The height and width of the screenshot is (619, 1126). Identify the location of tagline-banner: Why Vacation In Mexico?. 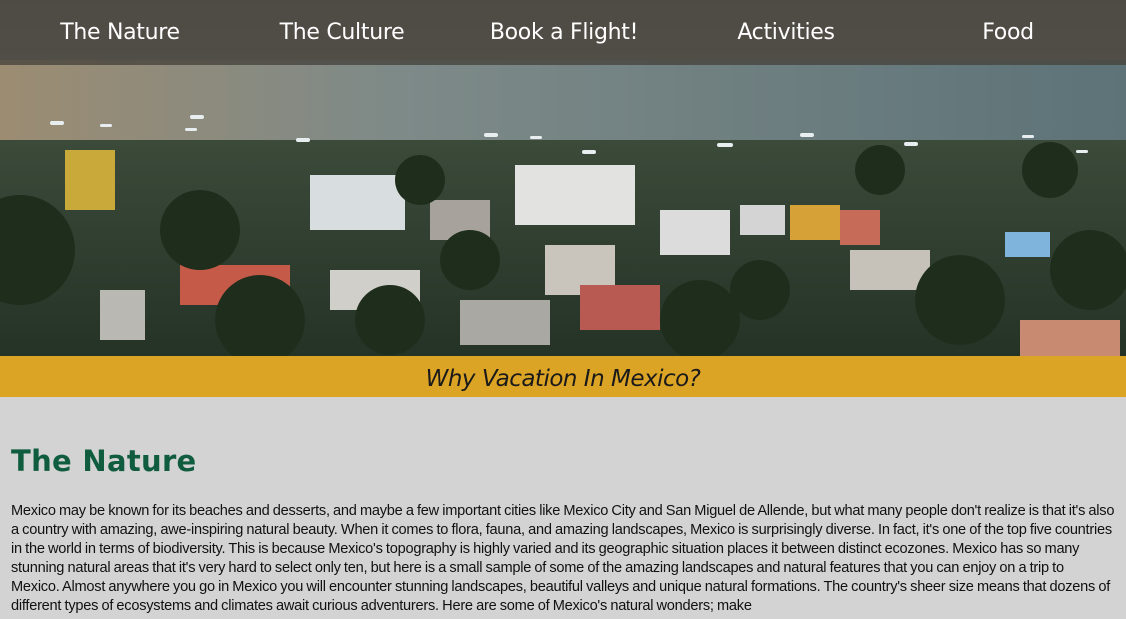
(563, 376).